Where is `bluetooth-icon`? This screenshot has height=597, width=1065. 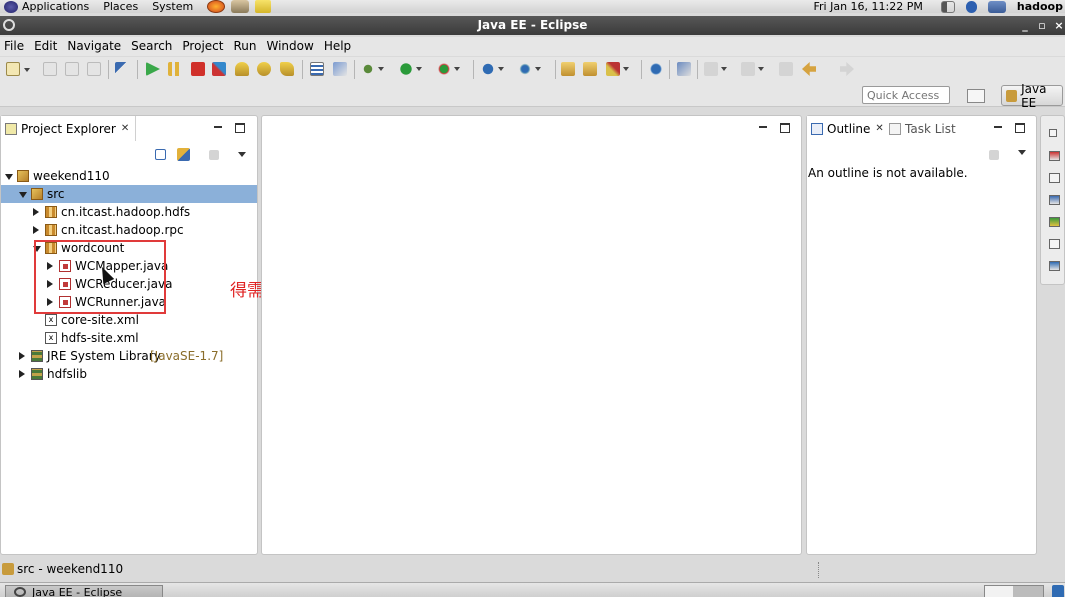 bluetooth-icon is located at coordinates (971, 6).